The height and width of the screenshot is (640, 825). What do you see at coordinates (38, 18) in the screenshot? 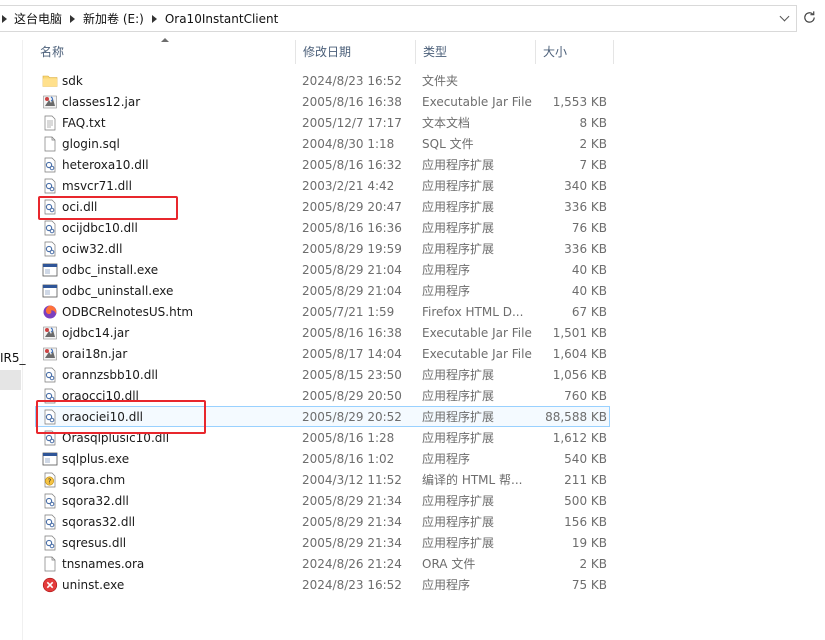
I see `breadcrumb-this-pc: 这台电脑` at bounding box center [38, 18].